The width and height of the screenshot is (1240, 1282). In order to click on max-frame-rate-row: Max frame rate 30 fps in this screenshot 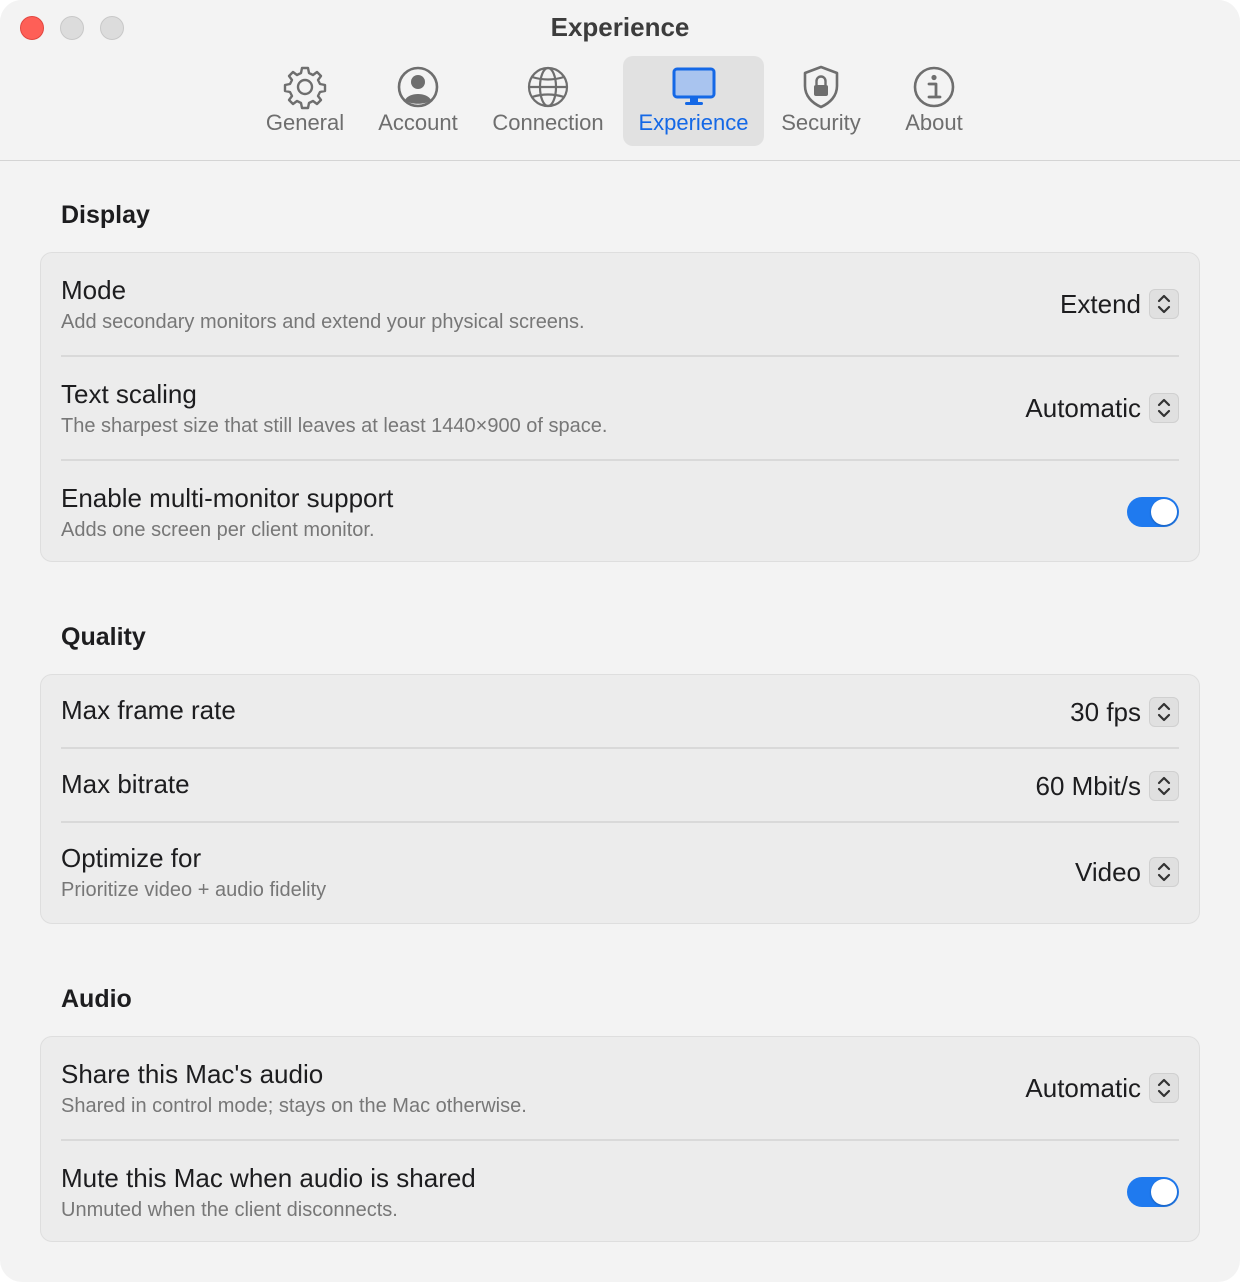, I will do `click(620, 712)`.